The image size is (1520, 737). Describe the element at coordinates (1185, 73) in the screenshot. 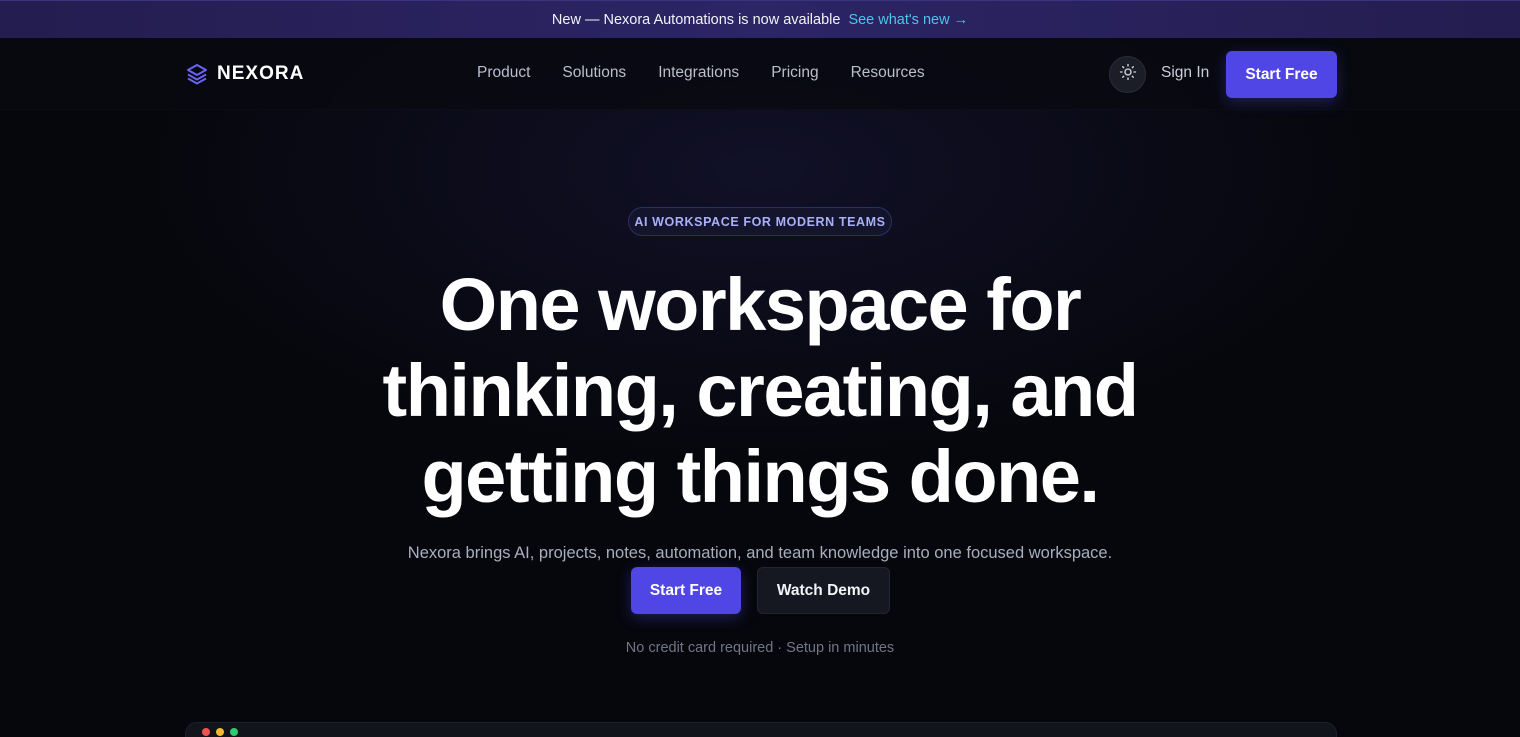

I see `sign-in-link: Sign In` at that location.